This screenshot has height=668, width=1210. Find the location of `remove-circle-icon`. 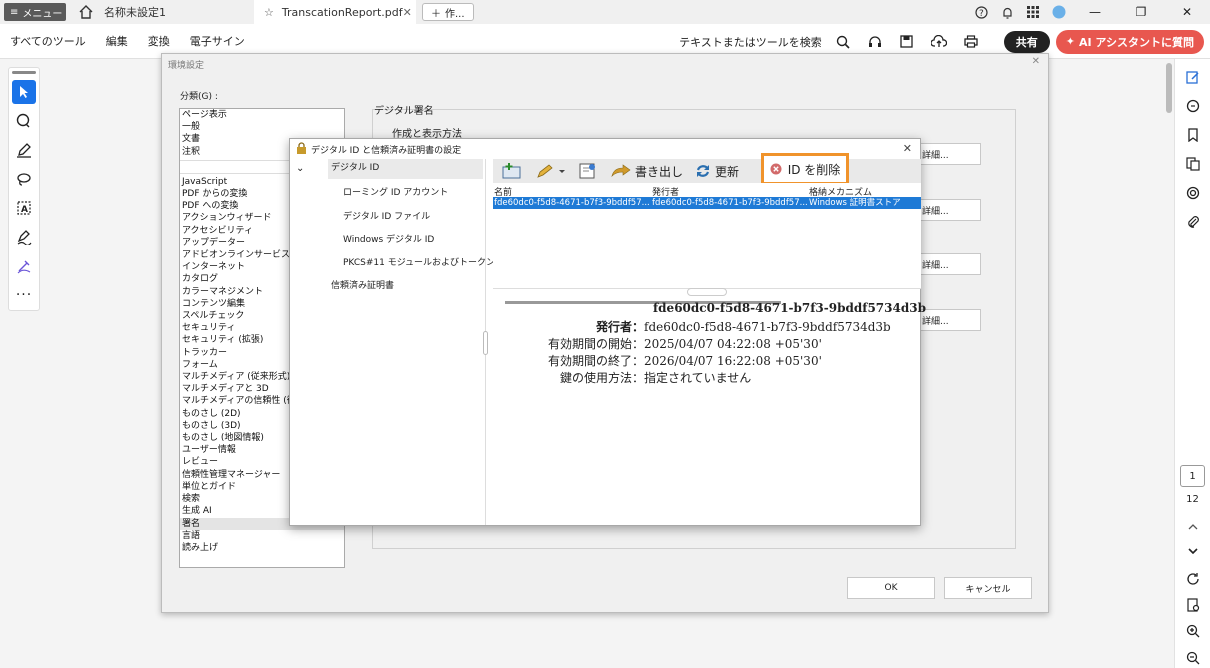

remove-circle-icon is located at coordinates (776, 169).